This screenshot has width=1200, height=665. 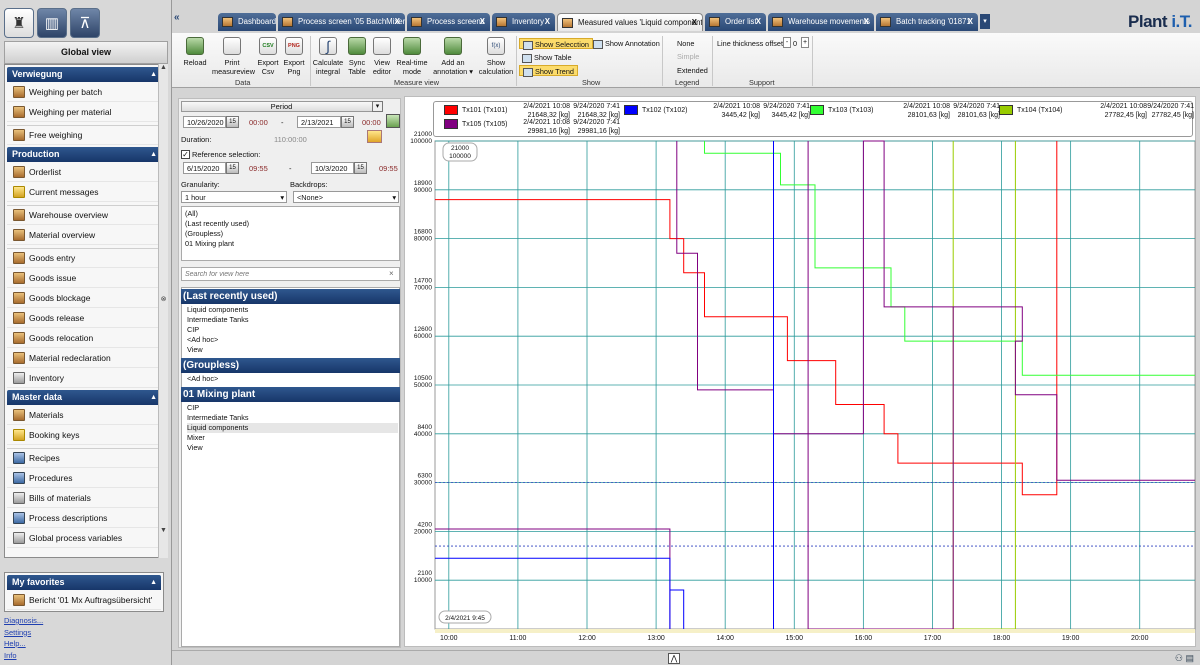 I want to click on ref-to-time: 09:55, so click(x=388, y=168).